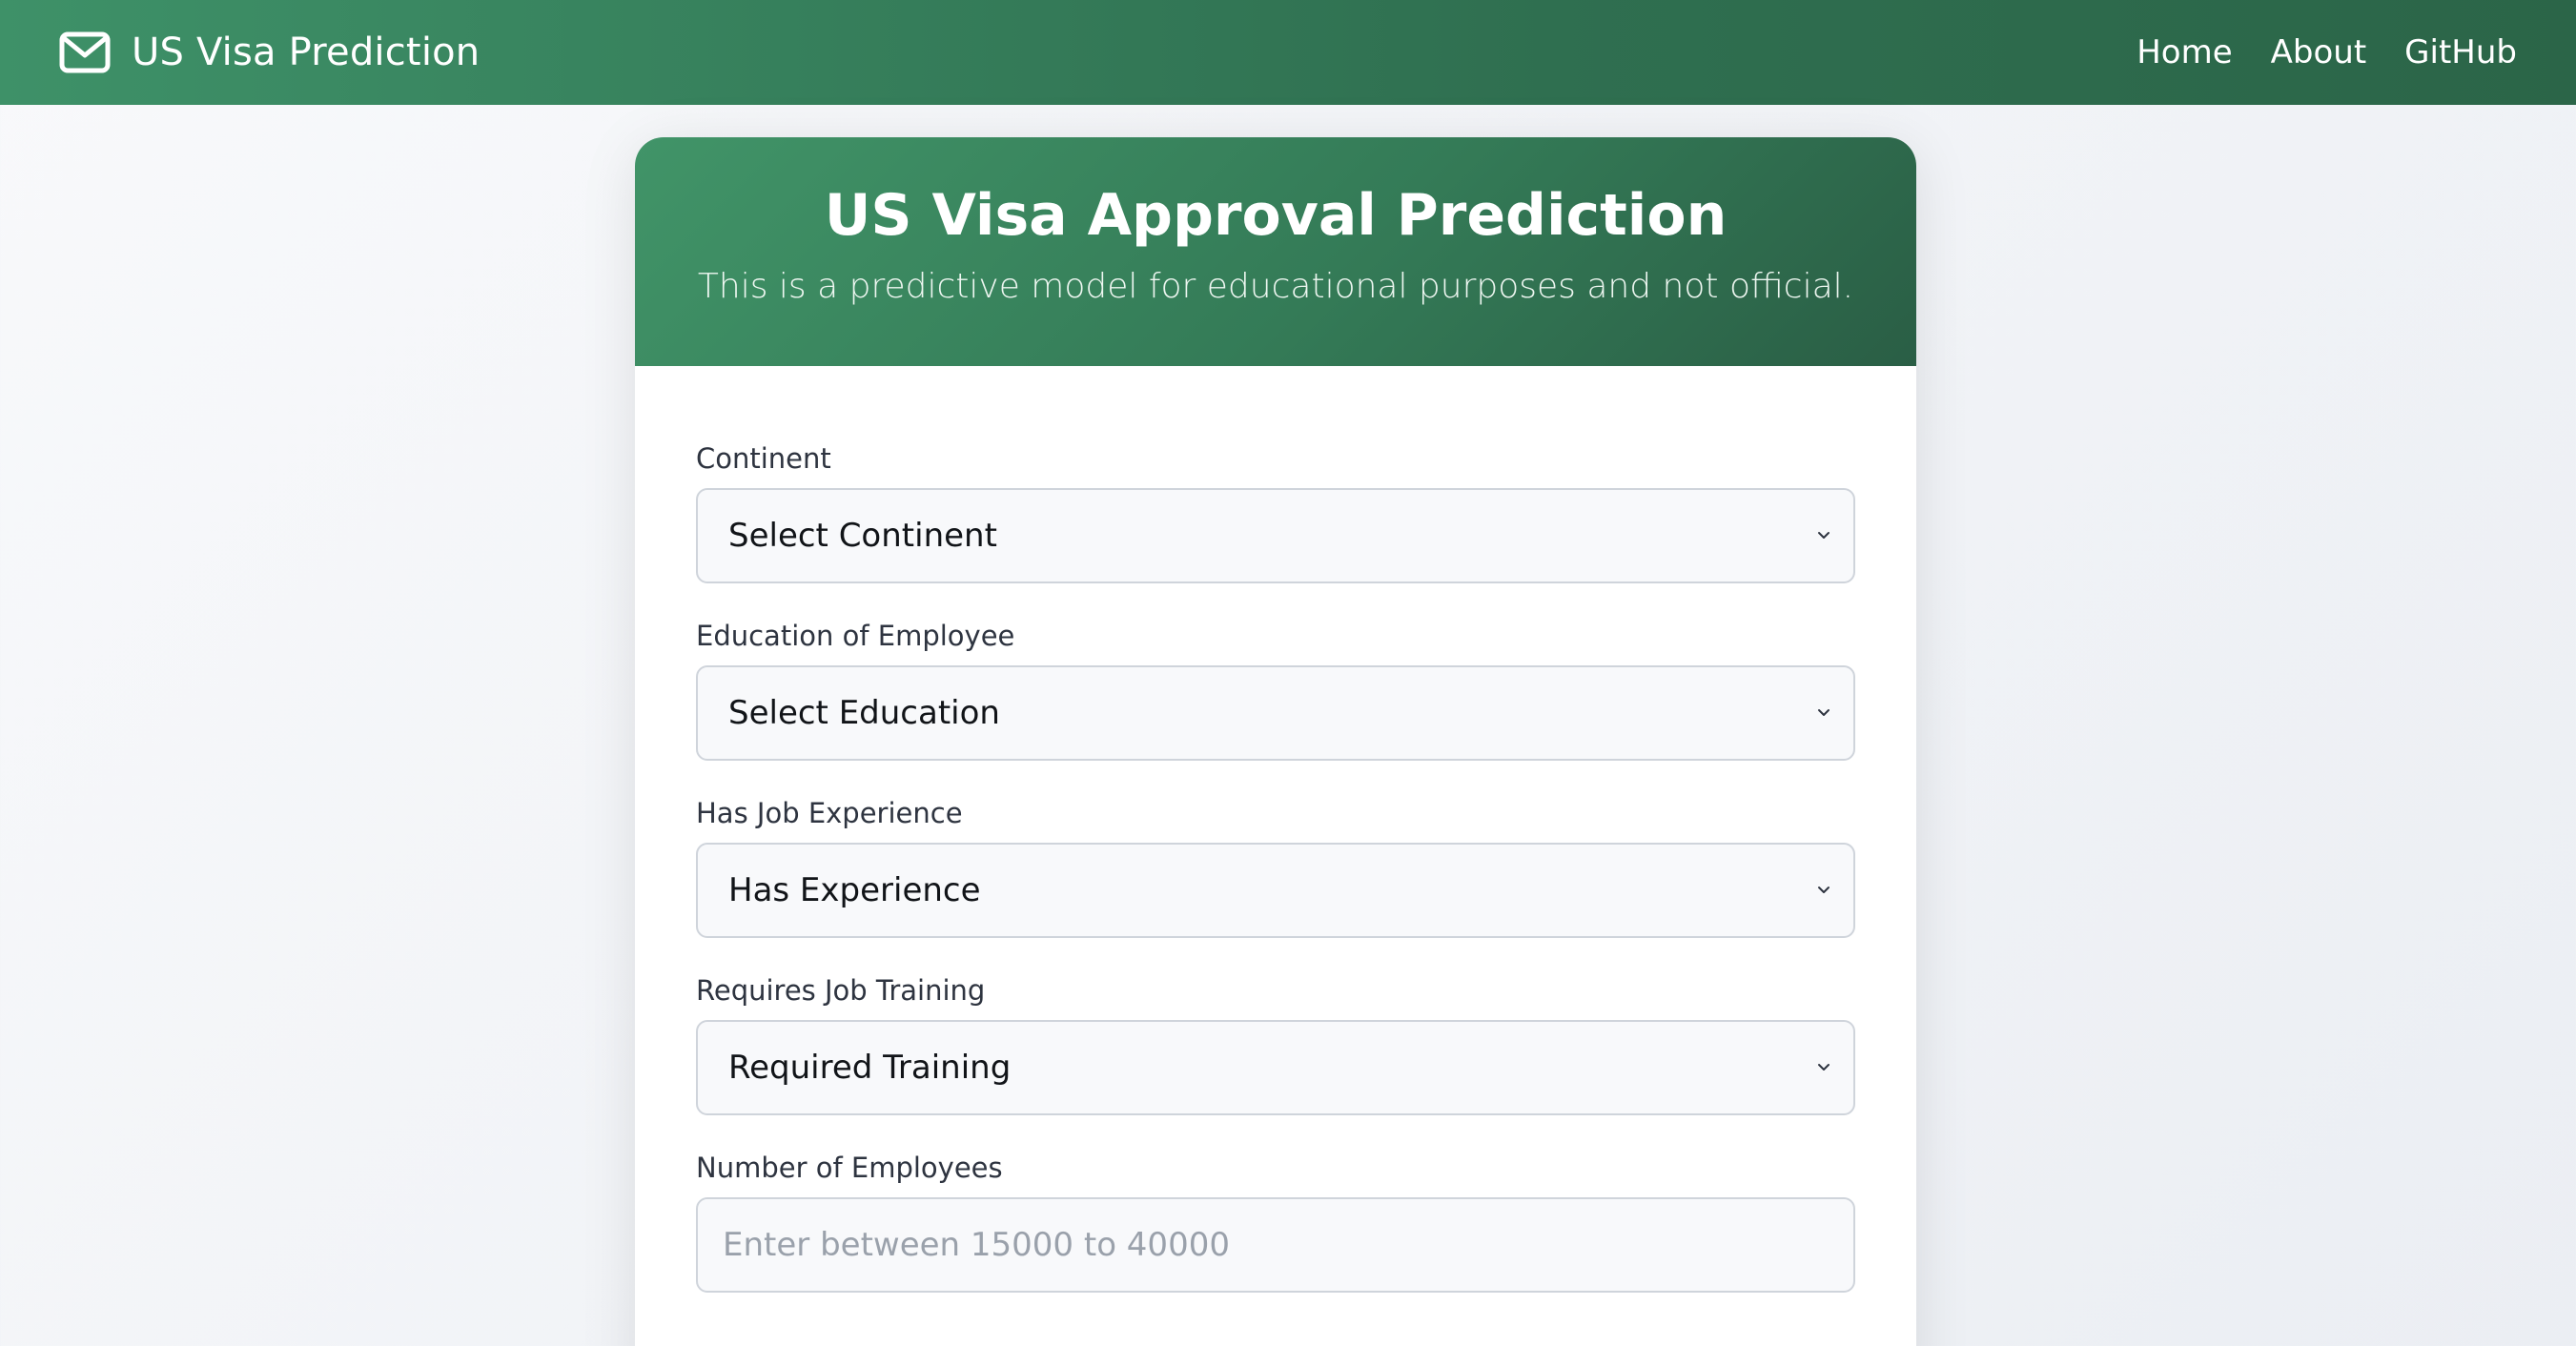 This screenshot has height=1346, width=2576. Describe the element at coordinates (1276, 1245) in the screenshot. I see `number-of-employees-input` at that location.